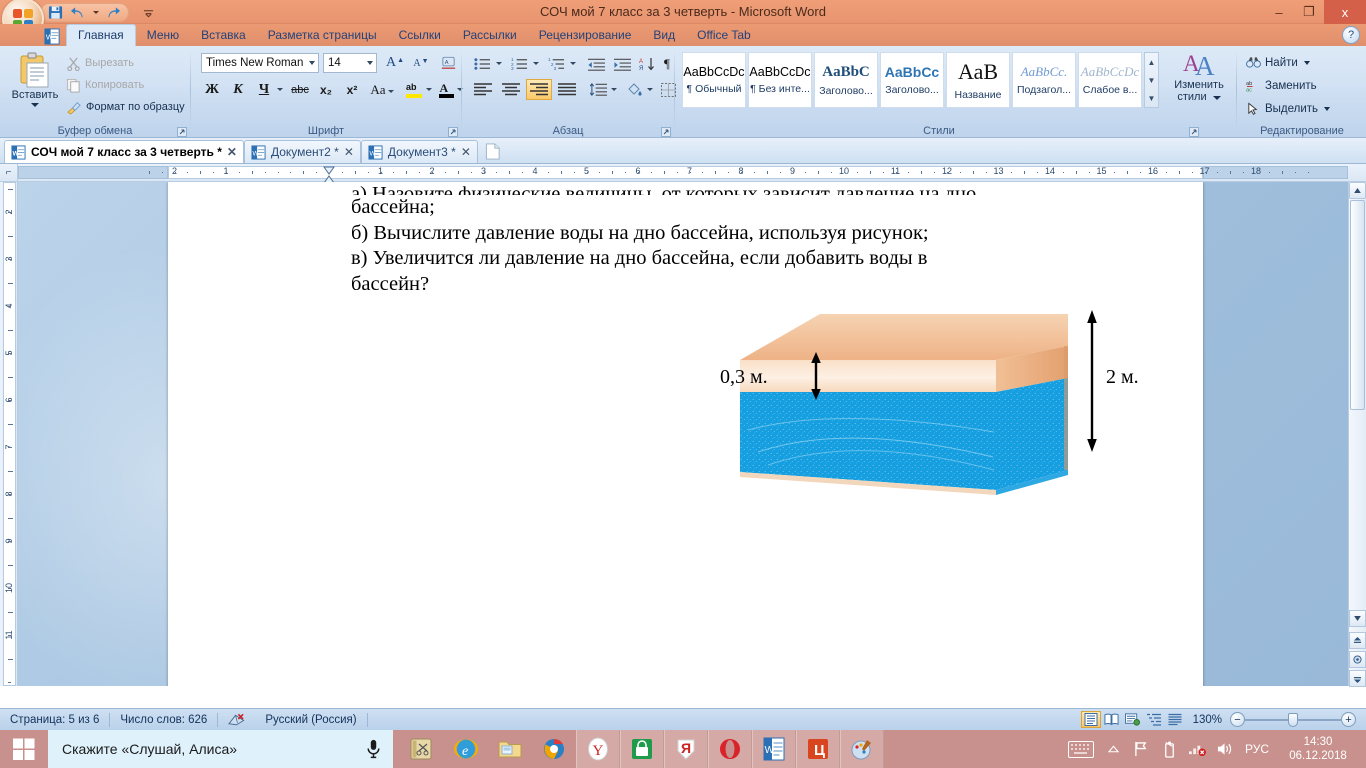 The image size is (1366, 768). I want to click on vertical-scrollbar, so click(1357, 434).